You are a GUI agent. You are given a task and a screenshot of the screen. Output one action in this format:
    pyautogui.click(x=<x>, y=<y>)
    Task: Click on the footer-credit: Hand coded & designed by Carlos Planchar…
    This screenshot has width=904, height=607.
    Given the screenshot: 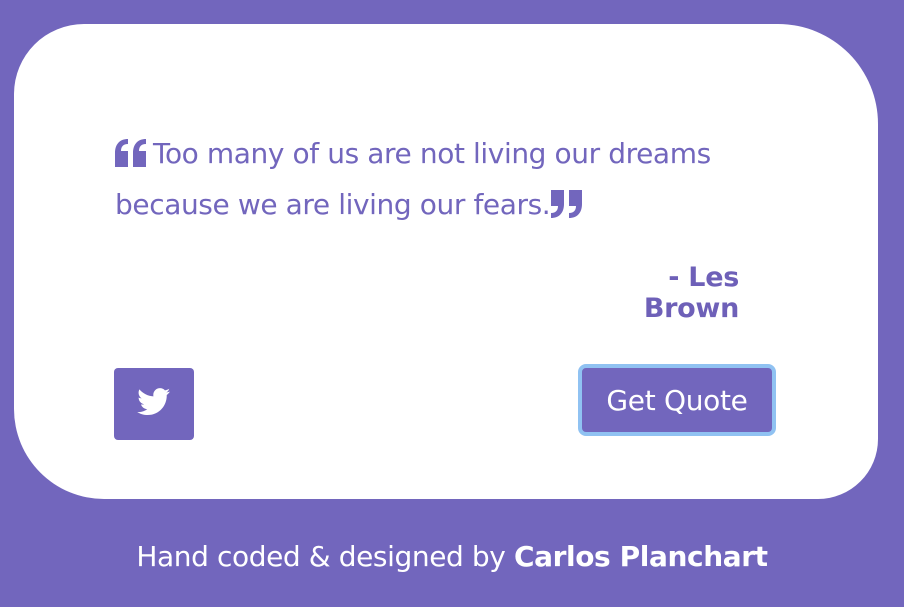 What is the action you would take?
    pyautogui.click(x=452, y=556)
    